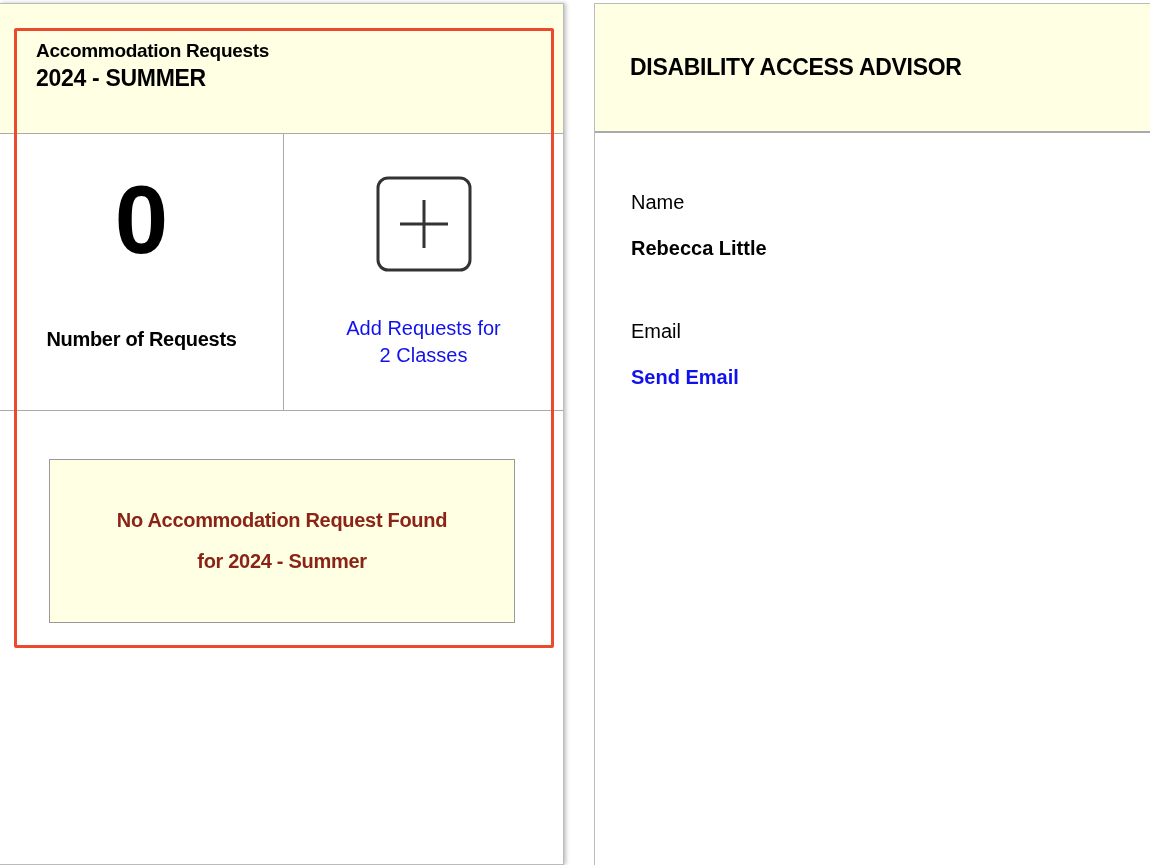 The width and height of the screenshot is (1150, 865). Describe the element at coordinates (699, 248) in the screenshot. I see `field-value: Rebecca Little` at that location.